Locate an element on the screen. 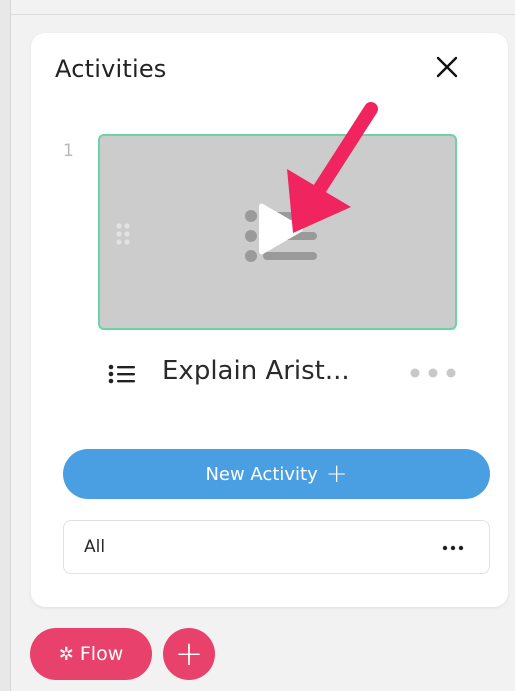 Image resolution: width=515 pixels, height=691 pixels. close-button is located at coordinates (447, 67).